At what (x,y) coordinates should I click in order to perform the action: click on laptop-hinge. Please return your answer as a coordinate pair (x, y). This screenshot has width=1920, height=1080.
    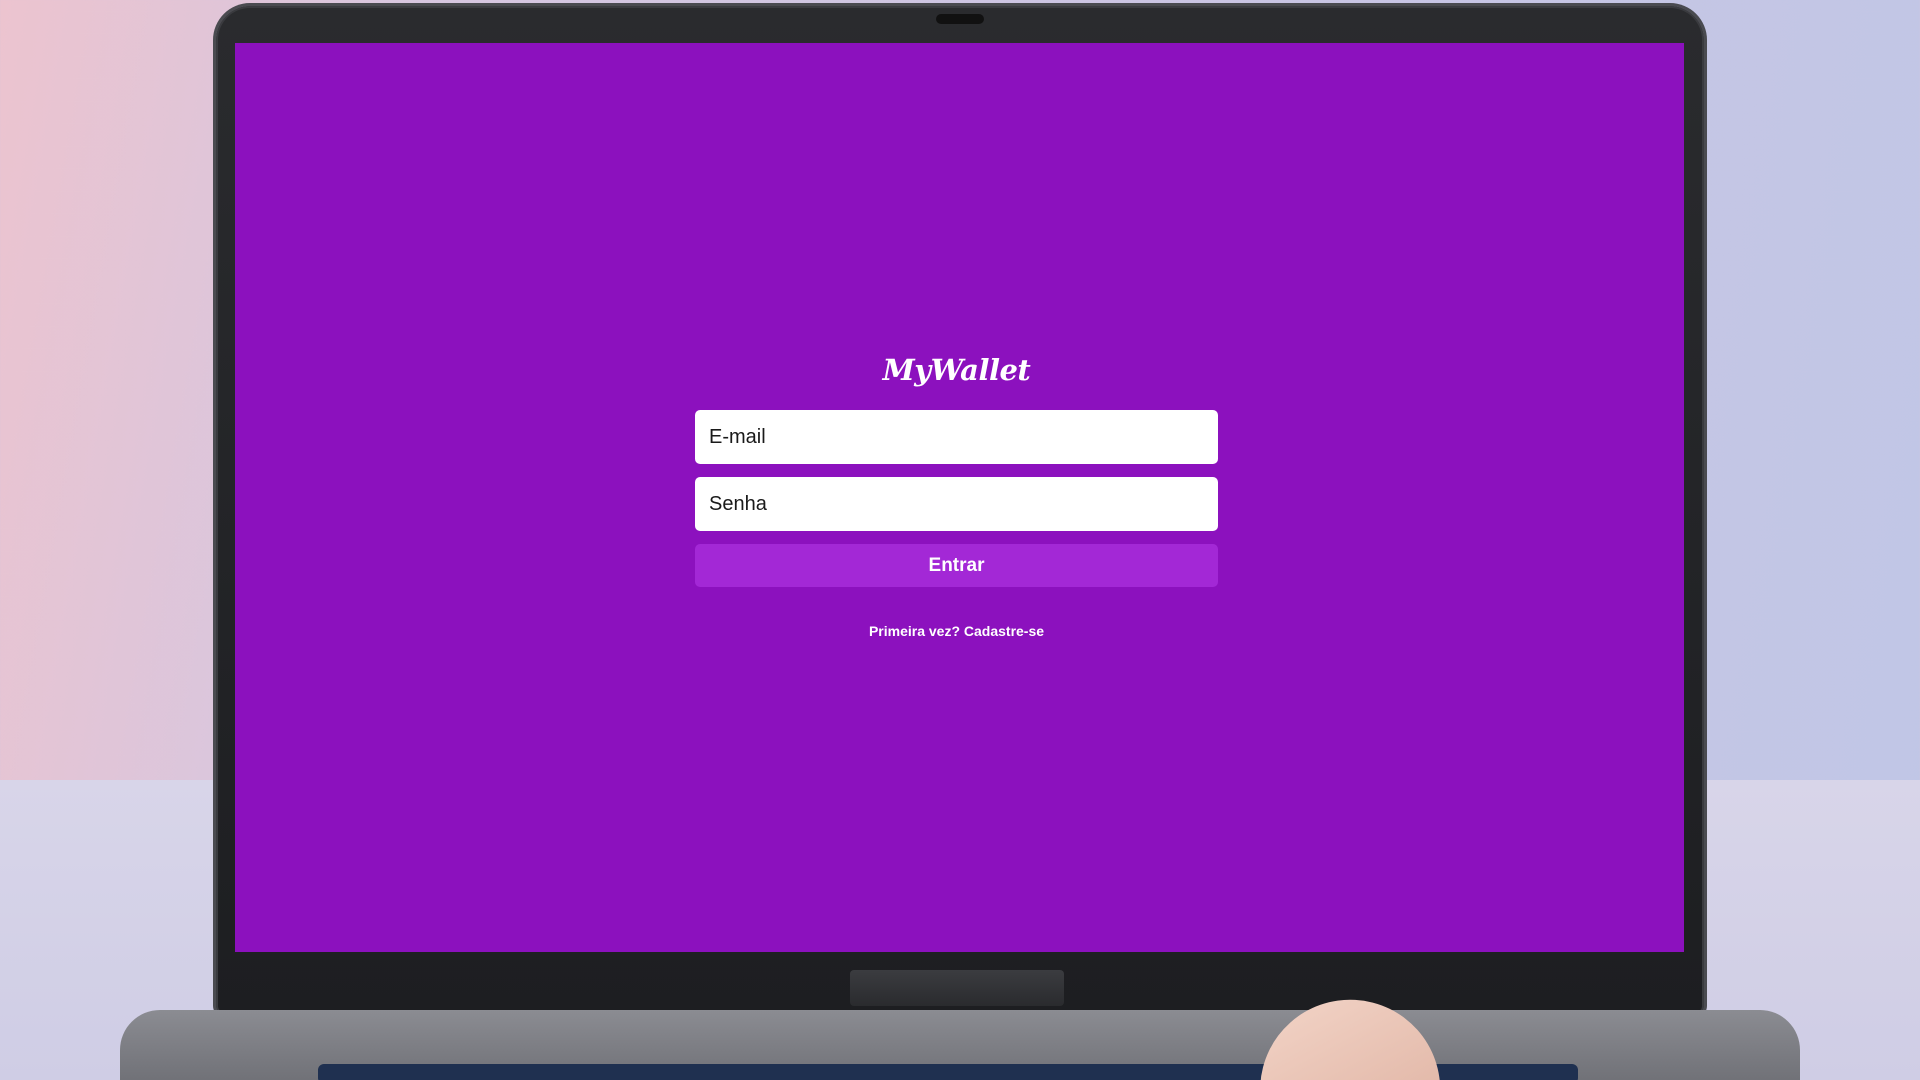
    Looking at the image, I should click on (957, 988).